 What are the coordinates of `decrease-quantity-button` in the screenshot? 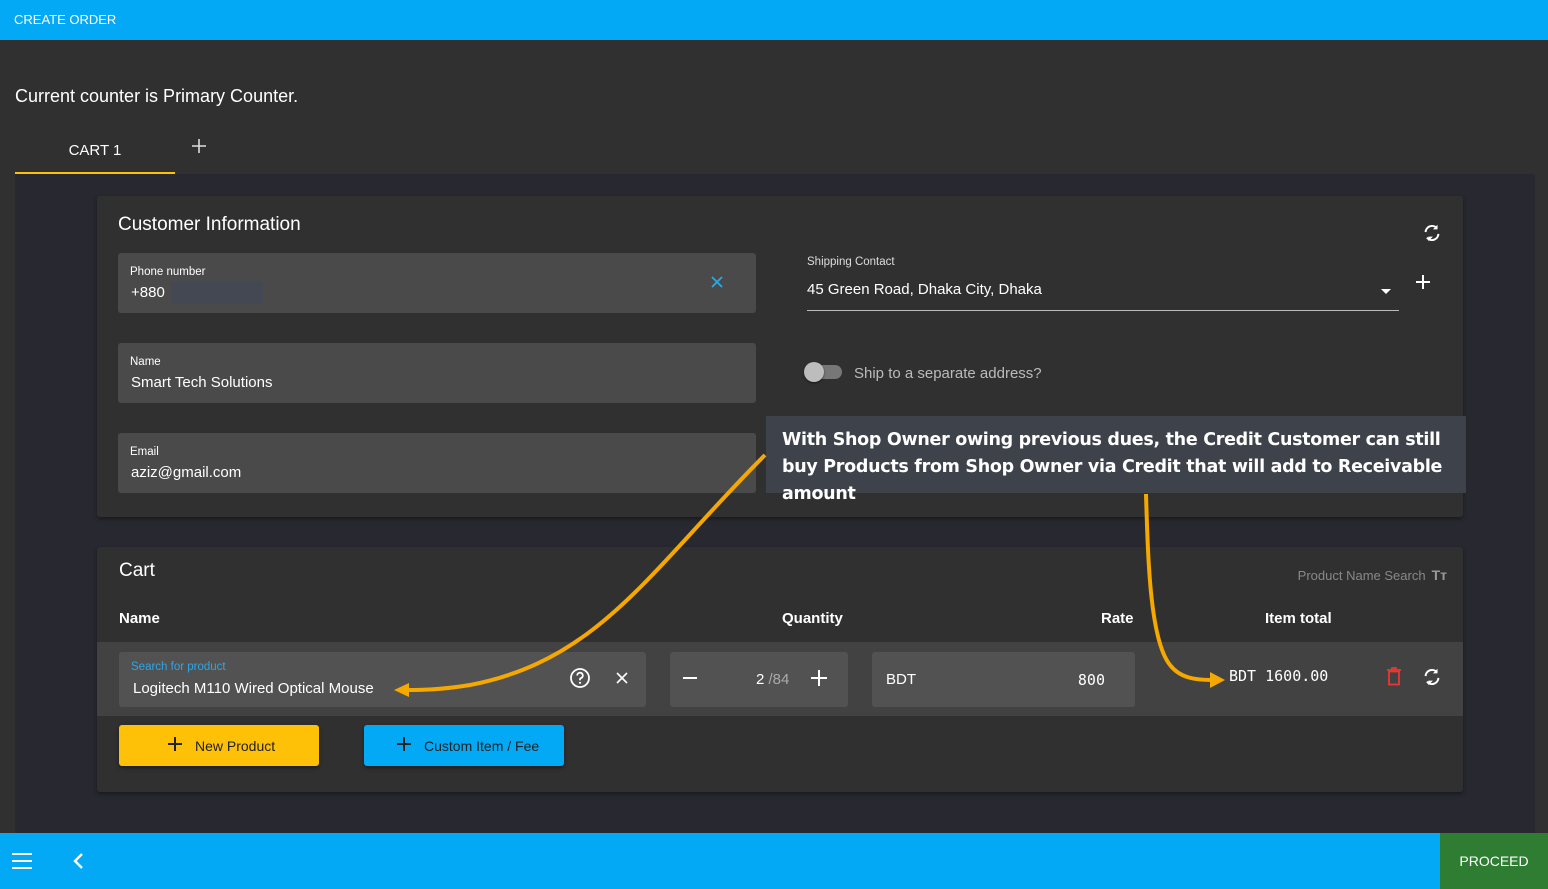 It's located at (690, 678).